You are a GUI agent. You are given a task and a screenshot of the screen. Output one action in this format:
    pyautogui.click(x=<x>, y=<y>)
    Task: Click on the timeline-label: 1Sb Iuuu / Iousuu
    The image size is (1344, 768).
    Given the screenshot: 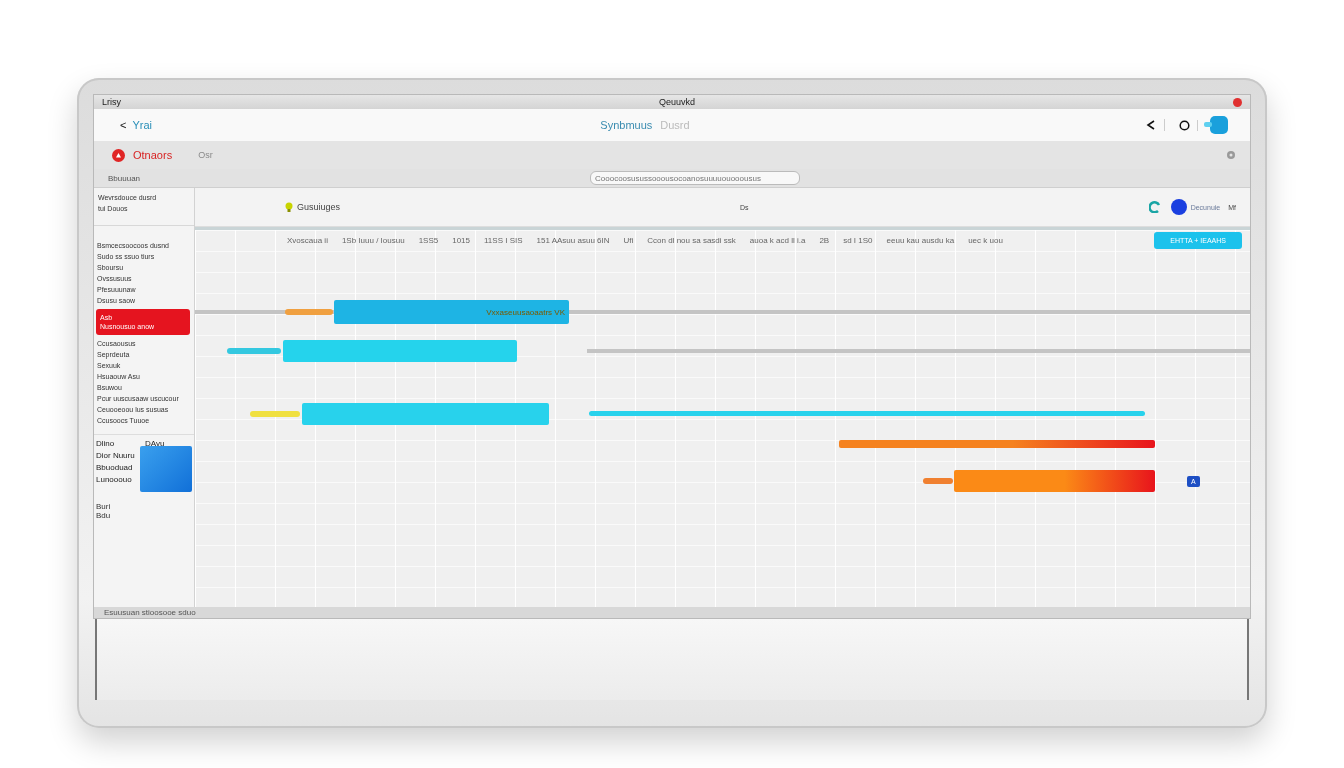 What is the action you would take?
    pyautogui.click(x=373, y=240)
    